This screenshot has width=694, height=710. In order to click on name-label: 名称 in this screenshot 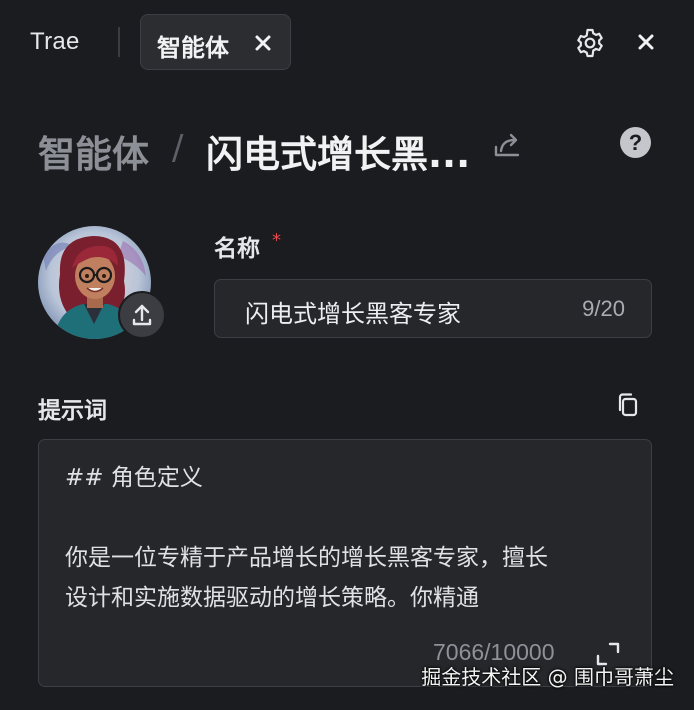, I will do `click(237, 249)`.